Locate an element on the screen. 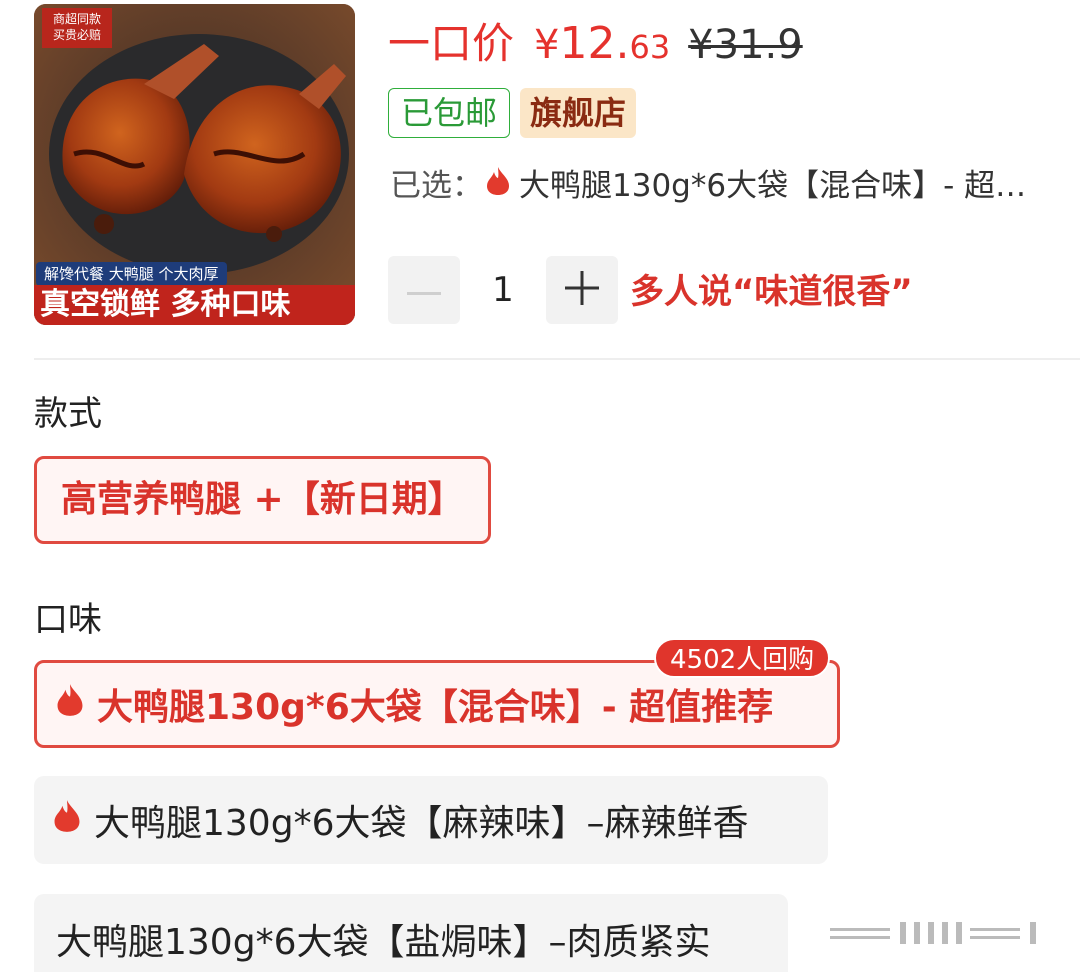  plus-icon is located at coordinates (582, 290).